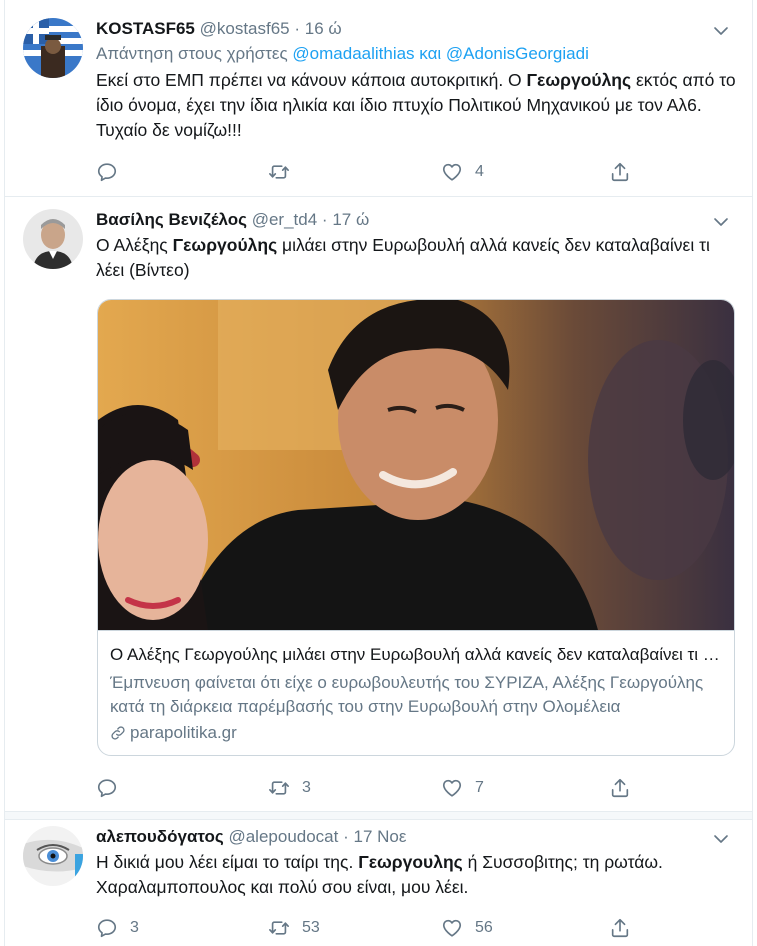 The height and width of the screenshot is (946, 757). Describe the element at coordinates (171, 219) in the screenshot. I see `display-name: Βασίλης Βενιζέλος` at that location.